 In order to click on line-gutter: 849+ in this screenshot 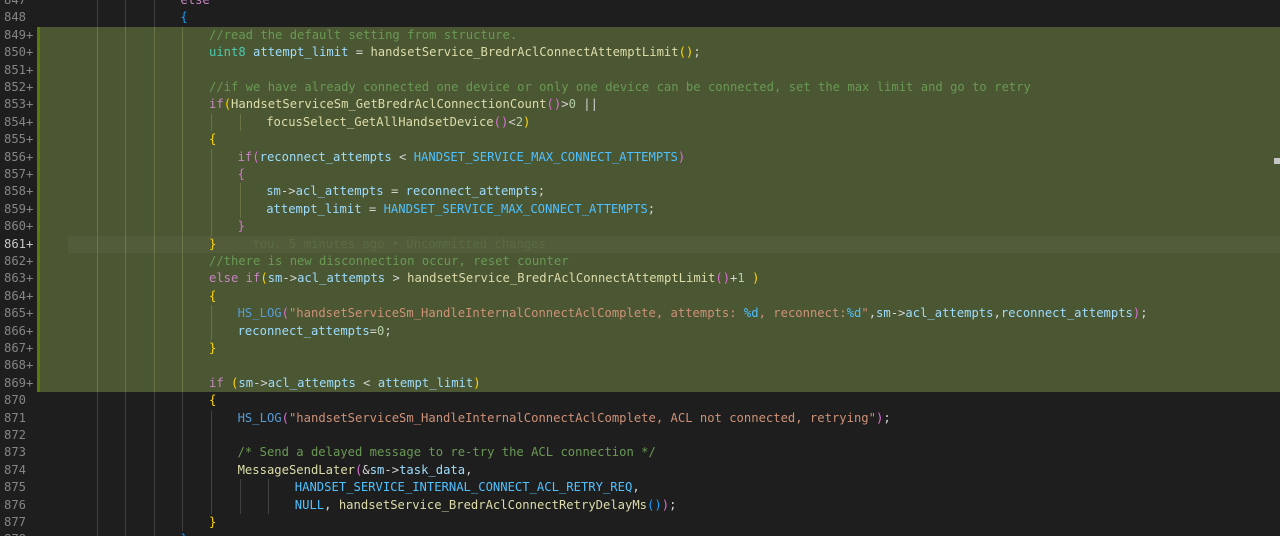, I will do `click(20, 35)`.